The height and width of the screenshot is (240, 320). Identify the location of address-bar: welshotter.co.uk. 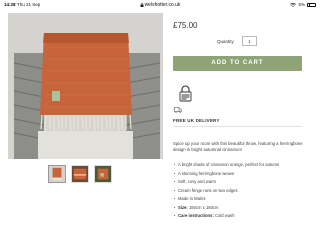
(160, 5).